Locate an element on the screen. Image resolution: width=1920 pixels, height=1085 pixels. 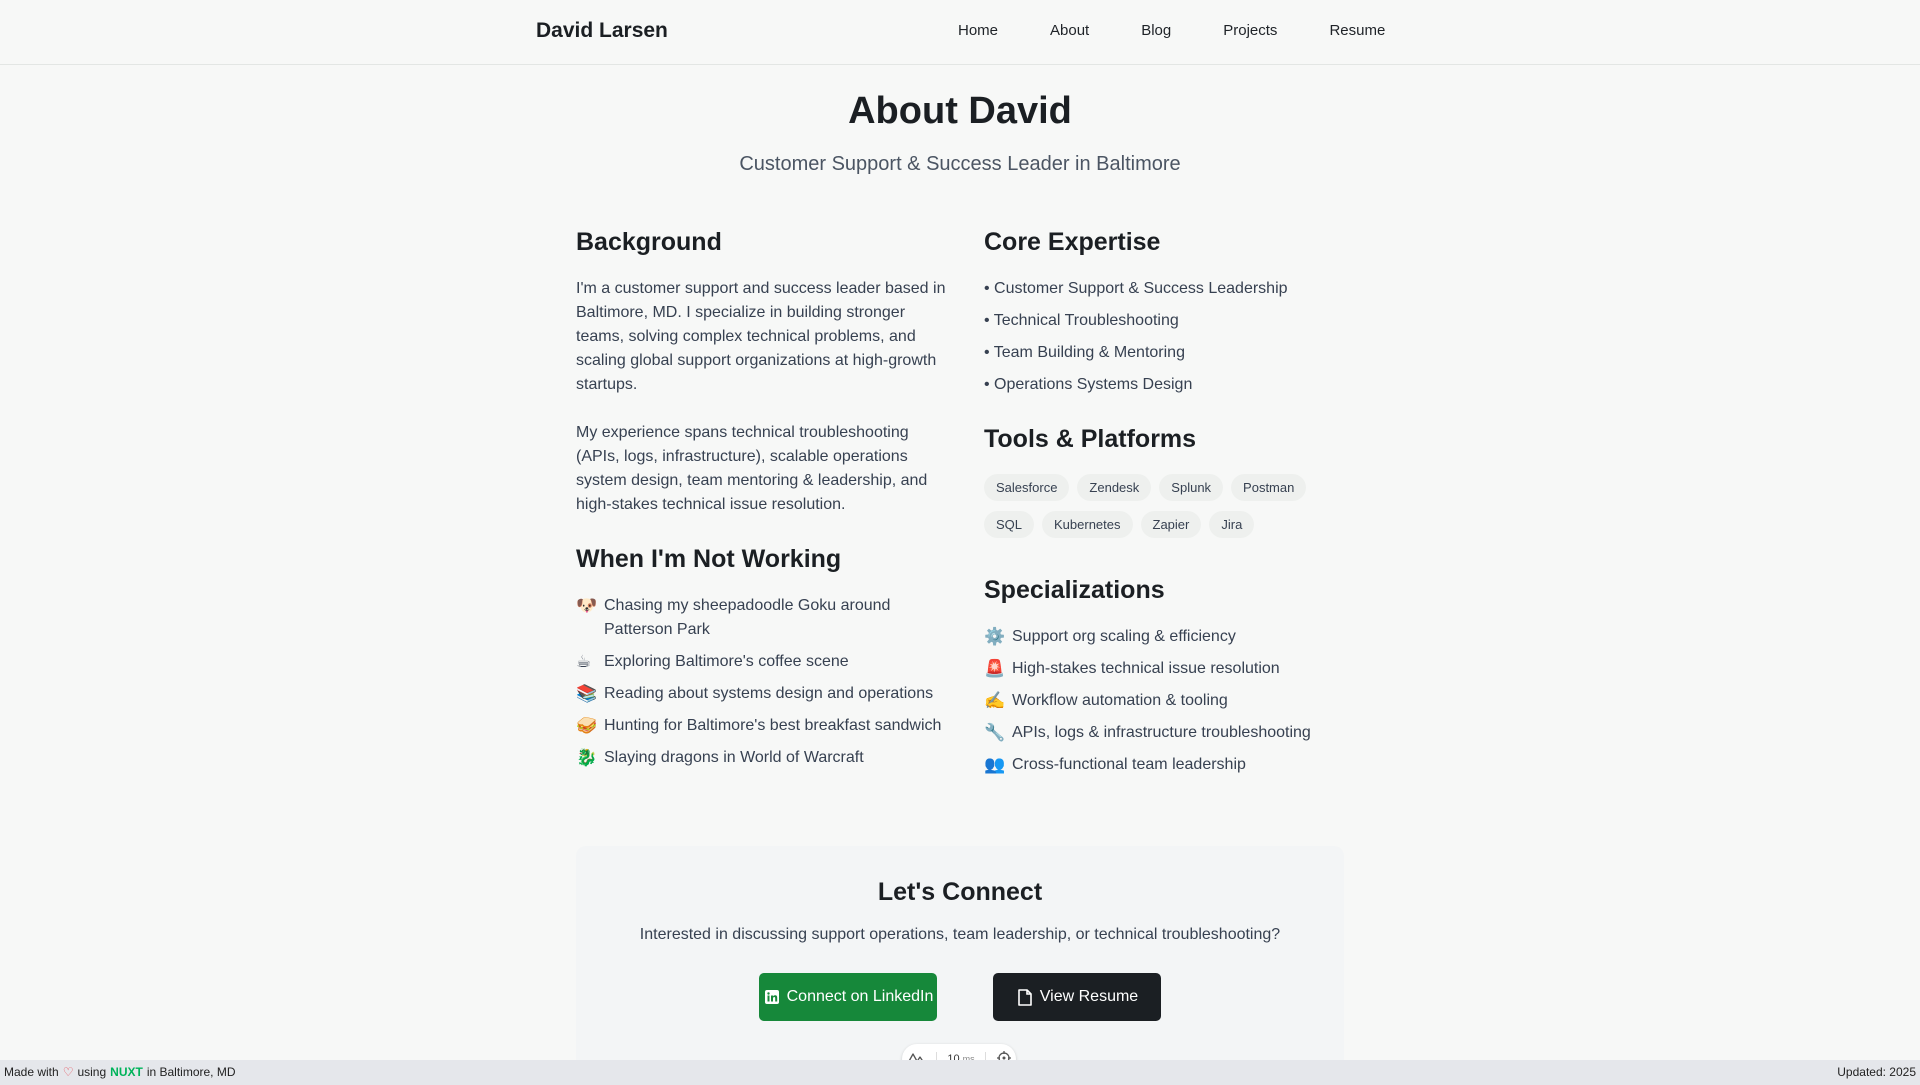
list-item: • Team Building & Mentoring is located at coordinates (1084, 352).